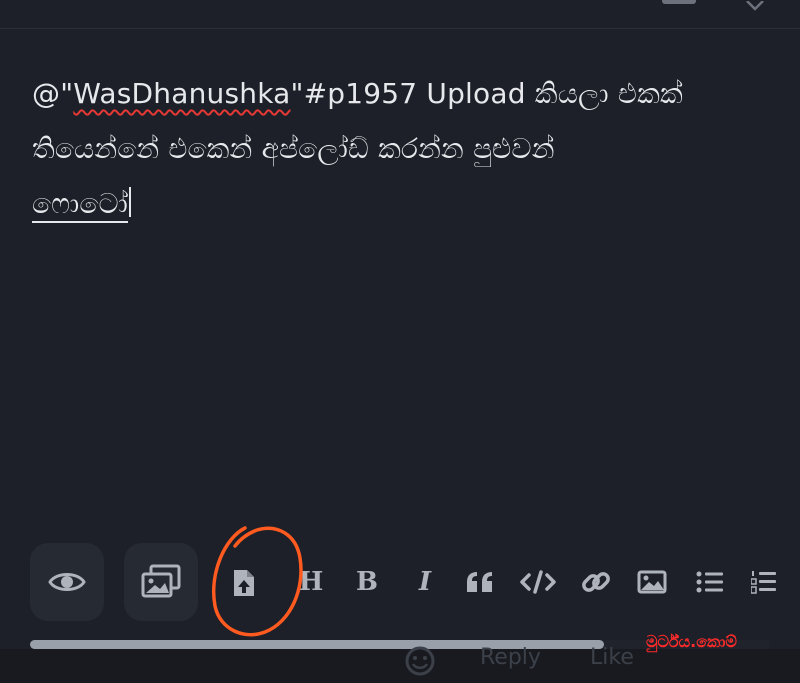 The width and height of the screenshot is (800, 683). I want to click on file-upload-icon, so click(244, 583).